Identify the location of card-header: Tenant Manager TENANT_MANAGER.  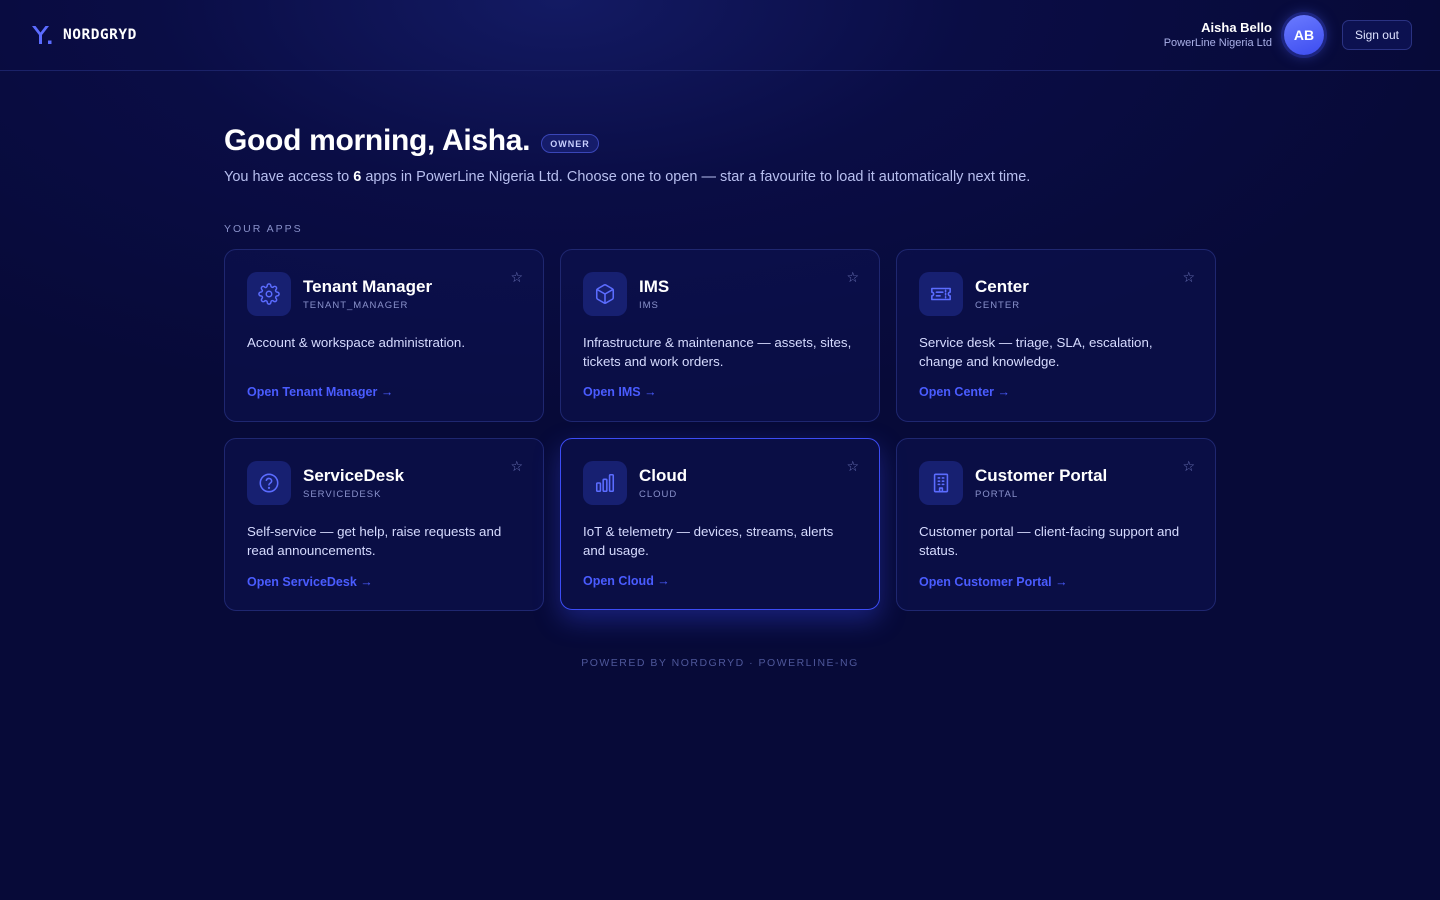
(384, 294).